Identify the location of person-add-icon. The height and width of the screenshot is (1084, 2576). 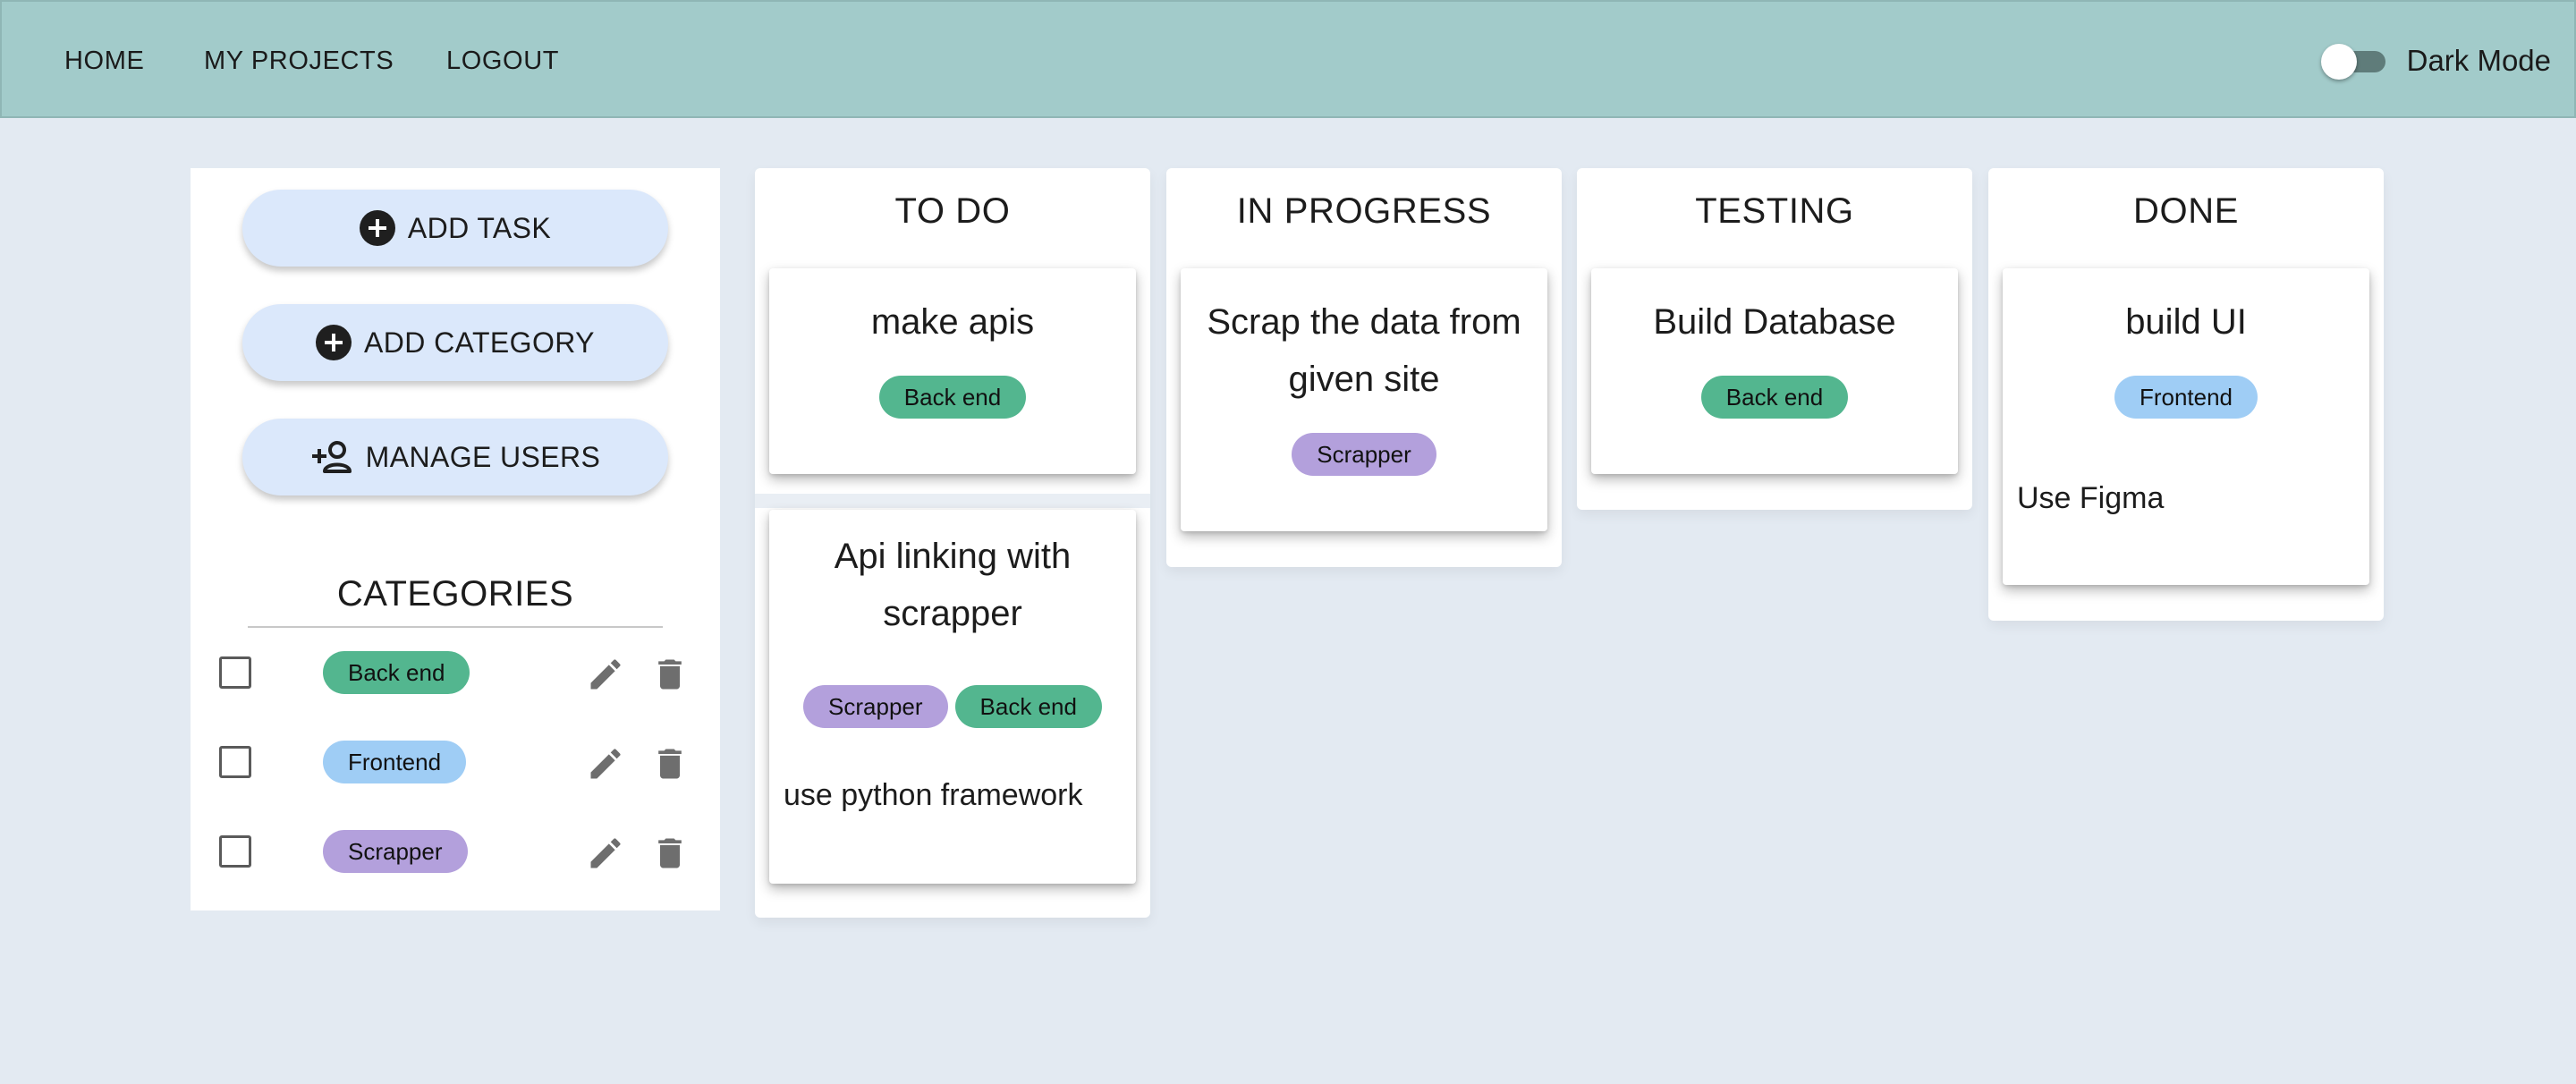
(331, 457).